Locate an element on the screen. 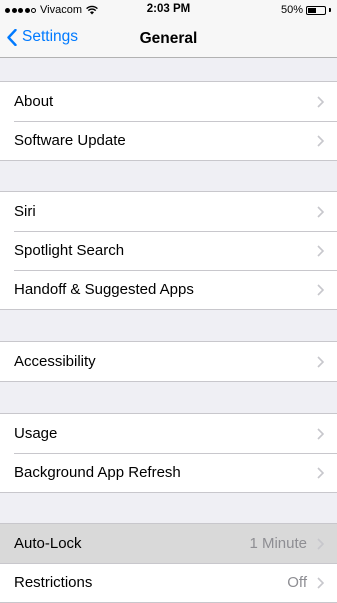 This screenshot has width=337, height=603. row-label: Siri is located at coordinates (25, 211).